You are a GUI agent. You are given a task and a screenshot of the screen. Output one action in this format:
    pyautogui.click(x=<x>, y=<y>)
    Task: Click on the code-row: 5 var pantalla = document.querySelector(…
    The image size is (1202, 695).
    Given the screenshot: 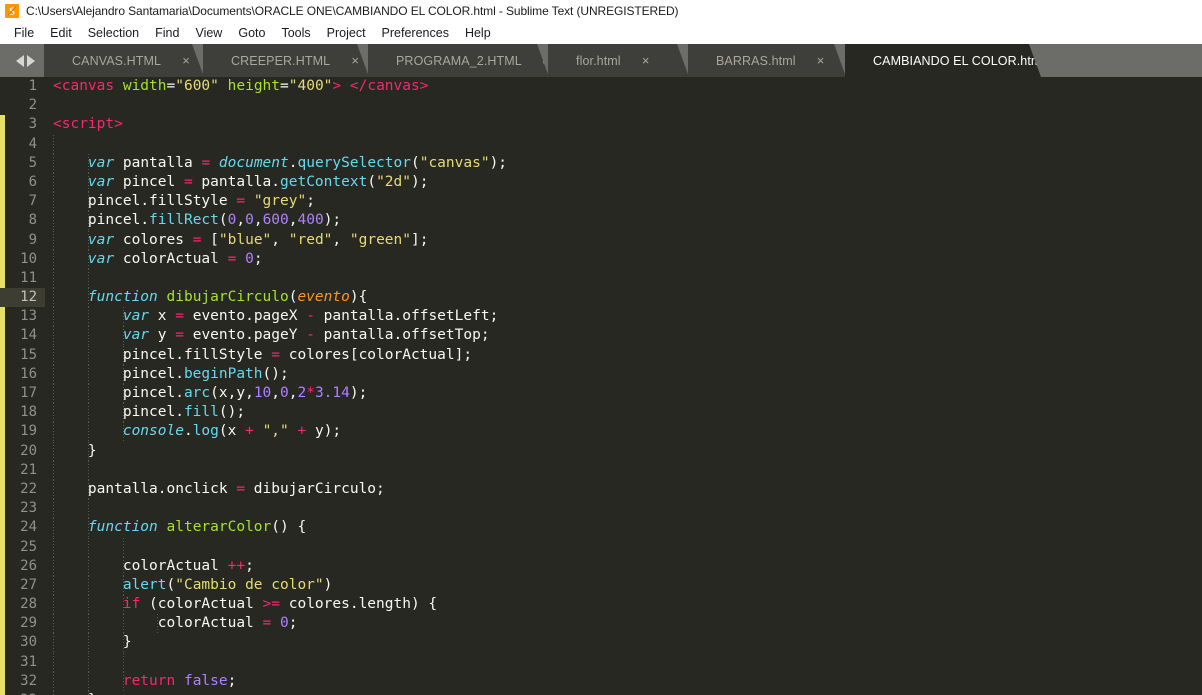 What is the action you would take?
    pyautogui.click(x=601, y=163)
    